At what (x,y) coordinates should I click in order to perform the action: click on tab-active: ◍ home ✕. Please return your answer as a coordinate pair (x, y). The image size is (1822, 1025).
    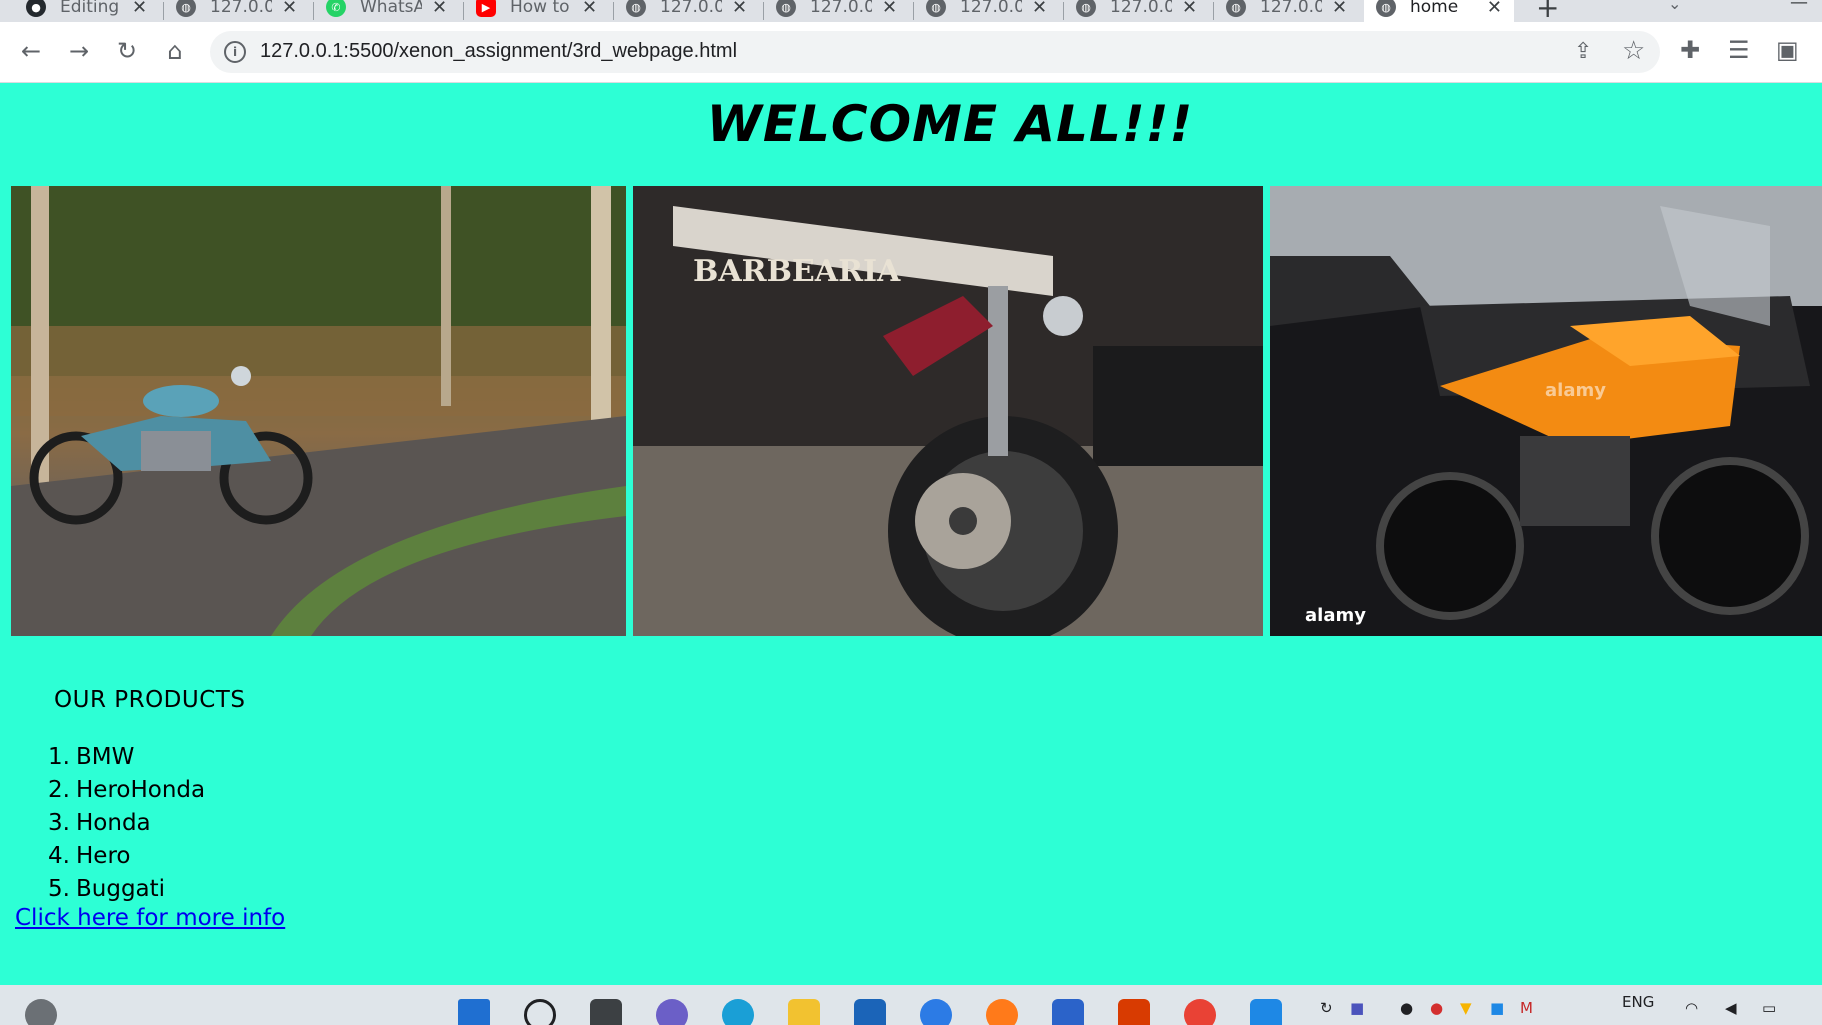
    Looking at the image, I should click on (1439, 11).